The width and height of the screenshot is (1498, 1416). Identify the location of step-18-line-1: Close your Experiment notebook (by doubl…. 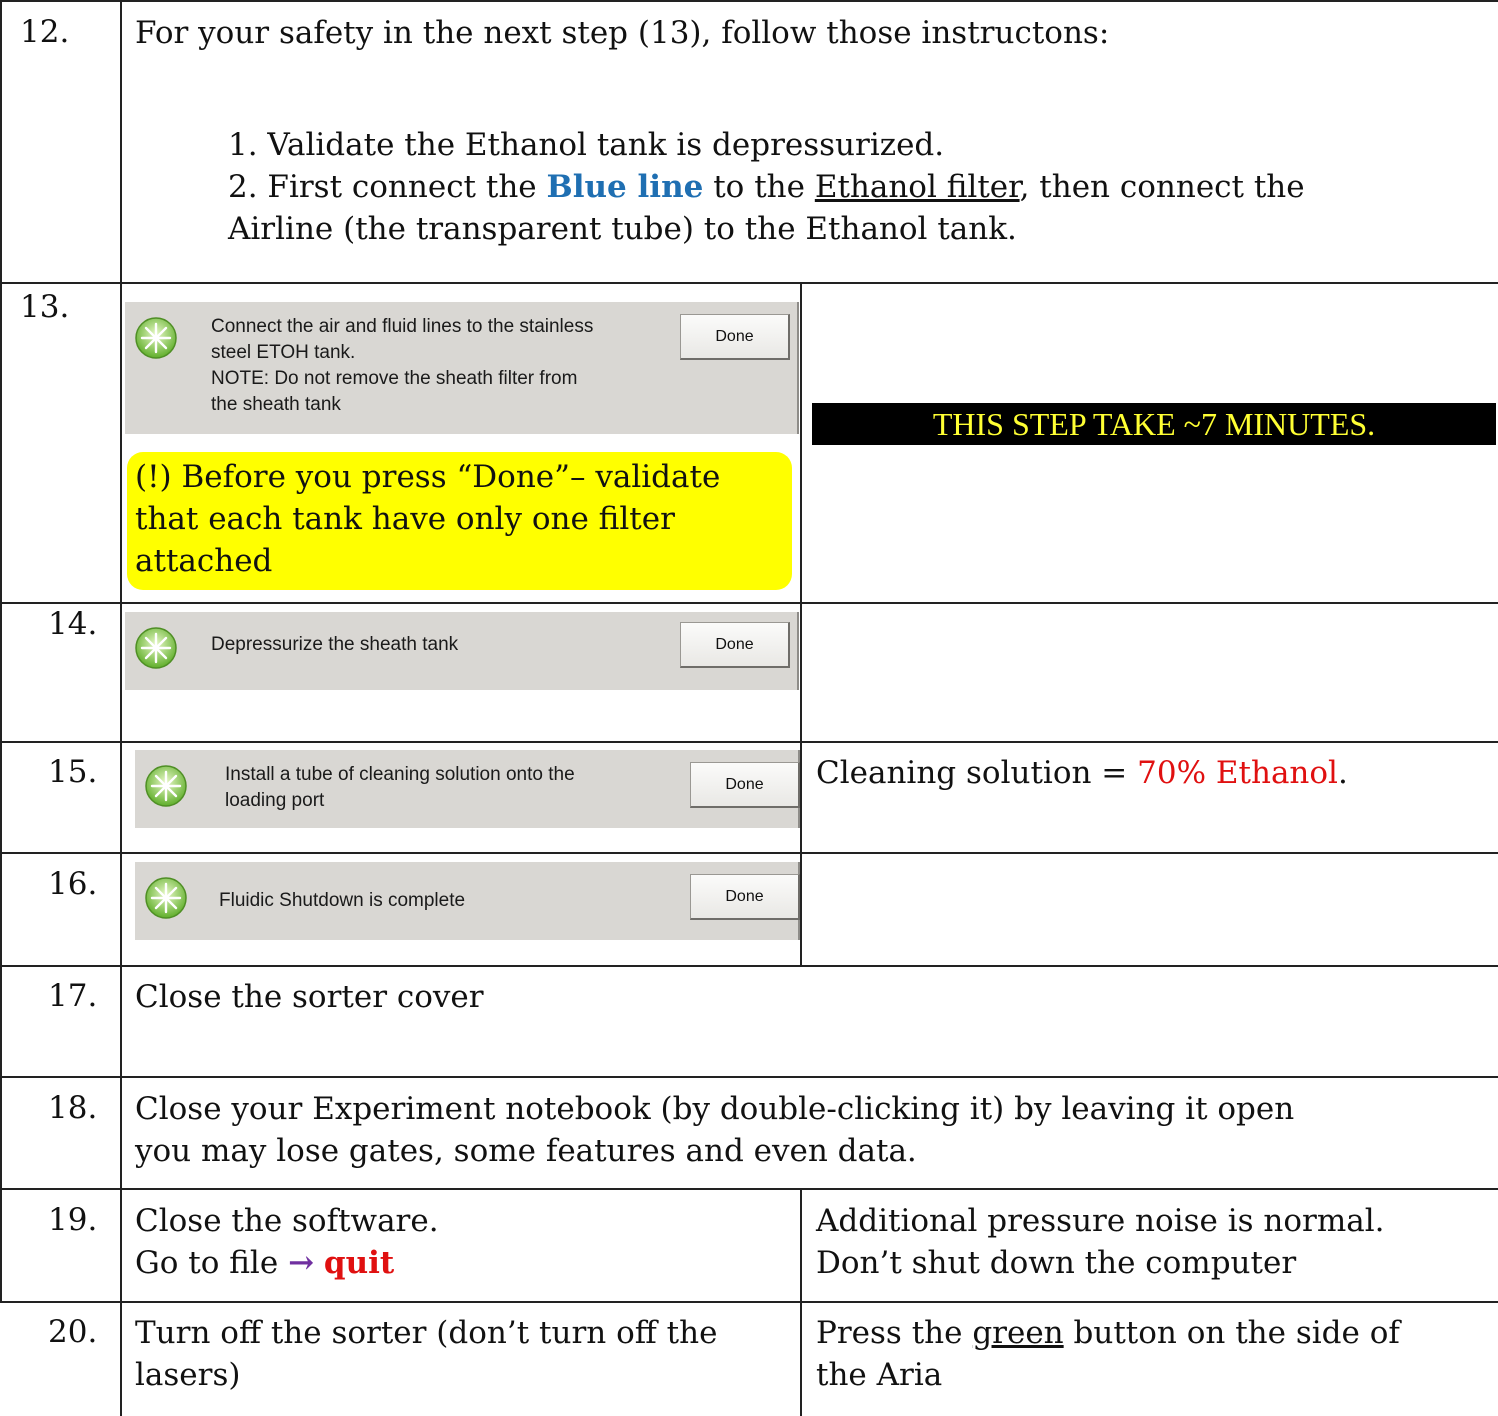
(715, 1109).